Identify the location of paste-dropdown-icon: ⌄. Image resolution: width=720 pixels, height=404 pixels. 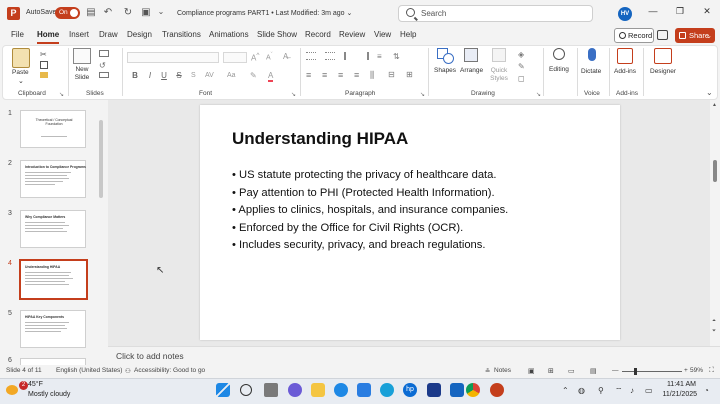
(21, 81).